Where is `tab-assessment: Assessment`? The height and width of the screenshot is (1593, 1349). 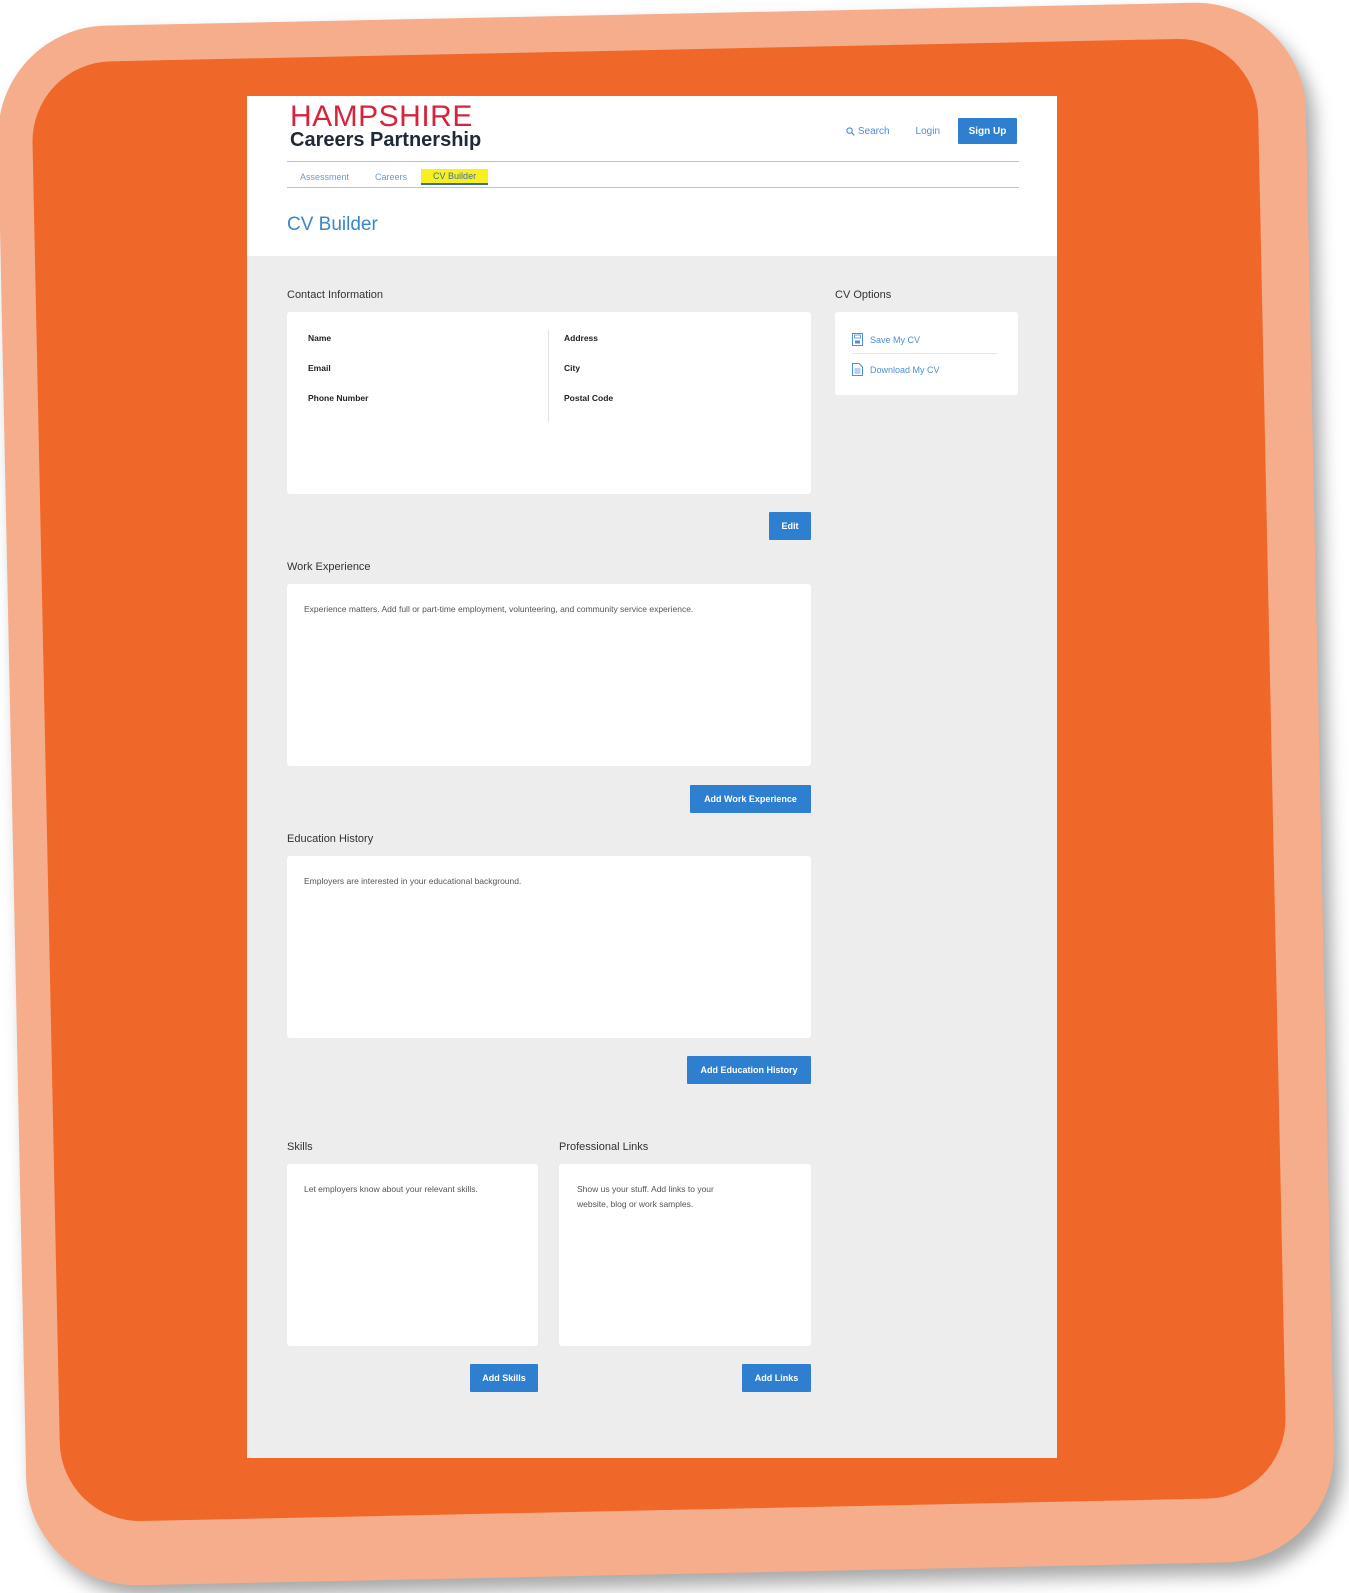
tab-assessment: Assessment is located at coordinates (324, 177).